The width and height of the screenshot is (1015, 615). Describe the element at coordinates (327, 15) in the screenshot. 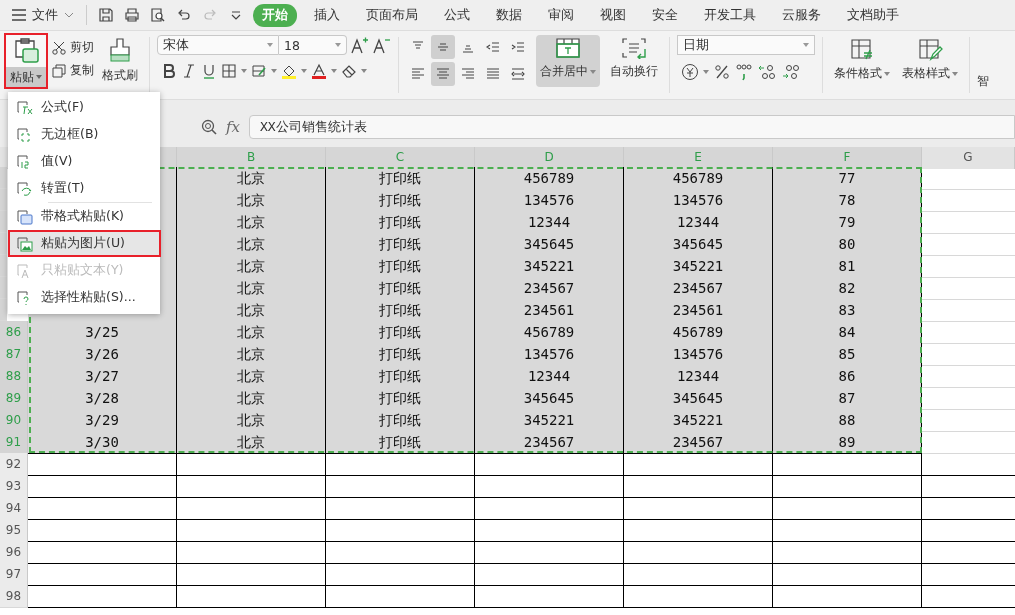

I see `ribbon-tab: 插入` at that location.